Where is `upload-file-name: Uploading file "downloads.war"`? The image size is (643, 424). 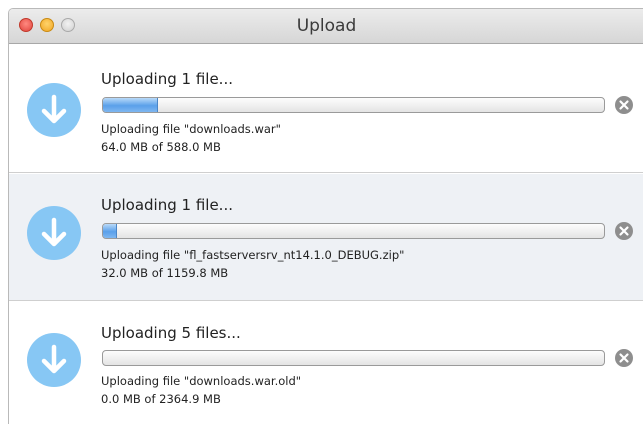
upload-file-name: Uploading file "downloads.war" is located at coordinates (191, 129).